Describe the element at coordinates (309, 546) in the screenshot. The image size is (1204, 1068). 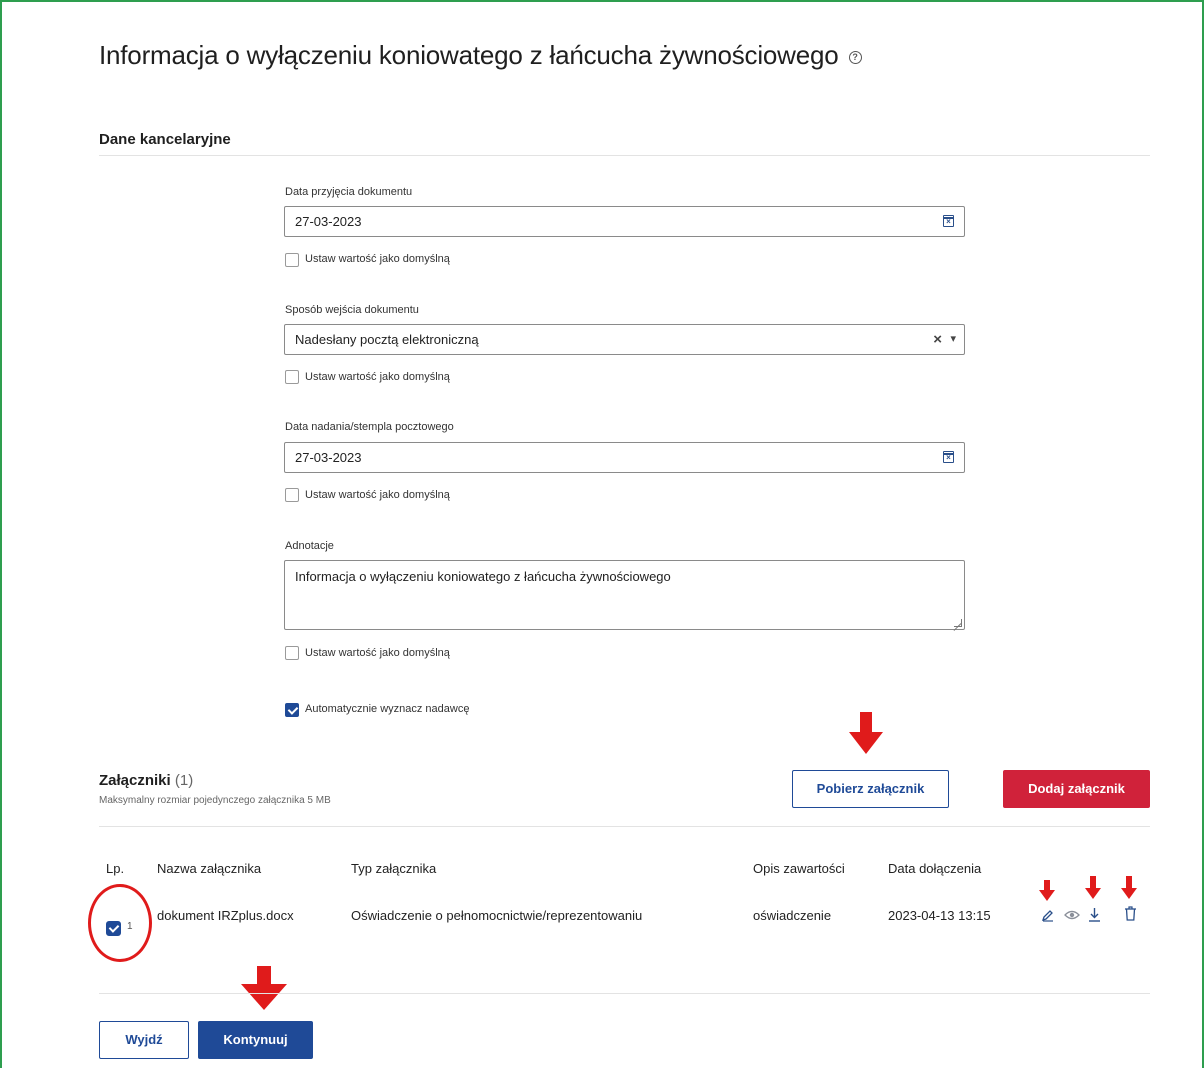
I see `field-label-adnotacje: Adnotacje` at that location.